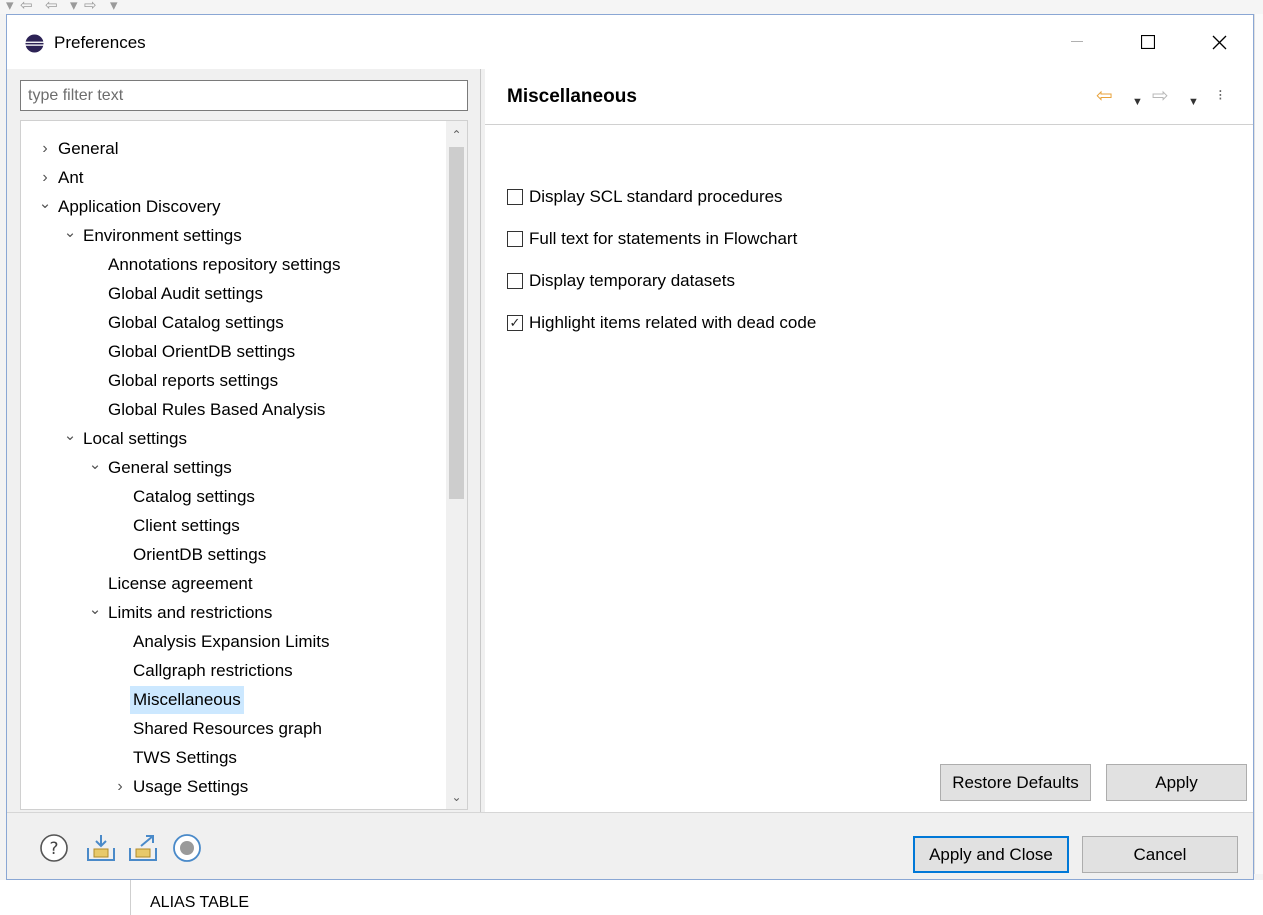  Describe the element at coordinates (139, 206) in the screenshot. I see `tree-item-label: Application Discovery` at that location.